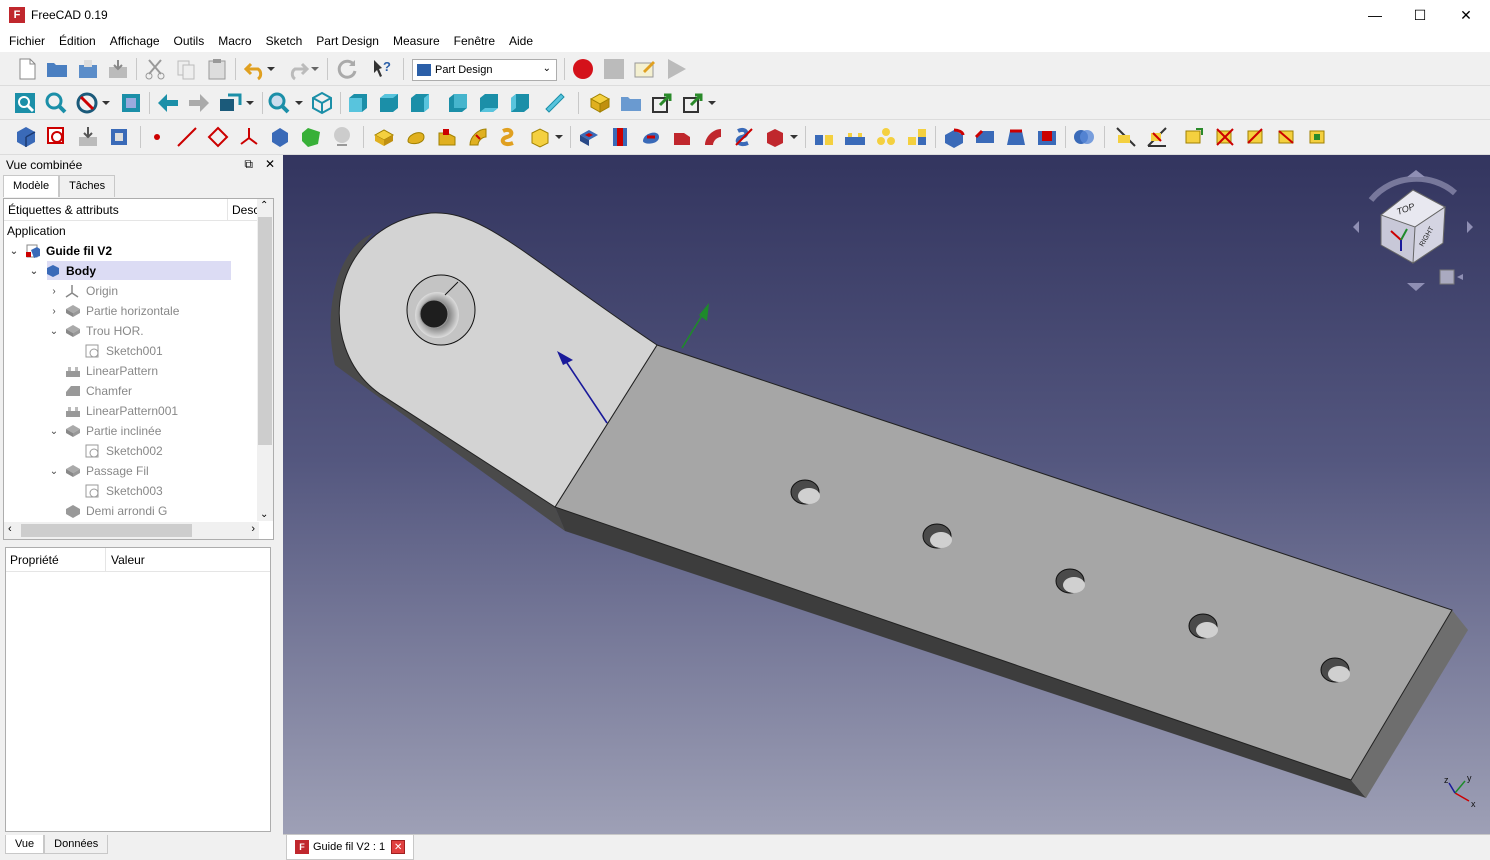  What do you see at coordinates (56, 559) in the screenshot?
I see `property-column-header: Propriété` at bounding box center [56, 559].